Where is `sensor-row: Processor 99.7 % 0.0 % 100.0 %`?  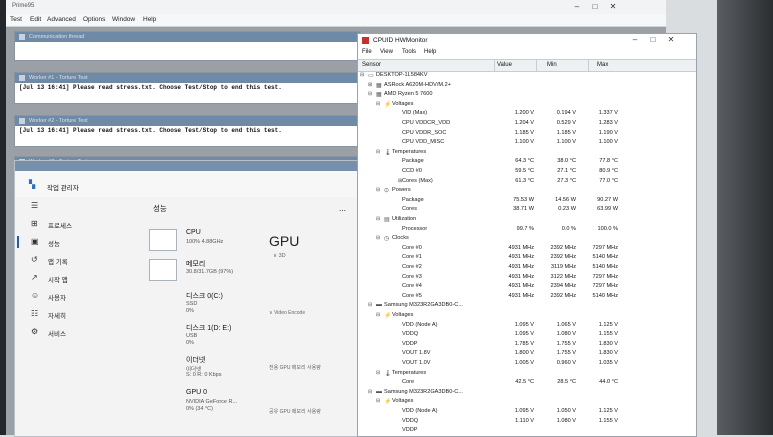
sensor-row: Processor 99.7 % 0.0 % 100.0 % is located at coordinates (527, 230).